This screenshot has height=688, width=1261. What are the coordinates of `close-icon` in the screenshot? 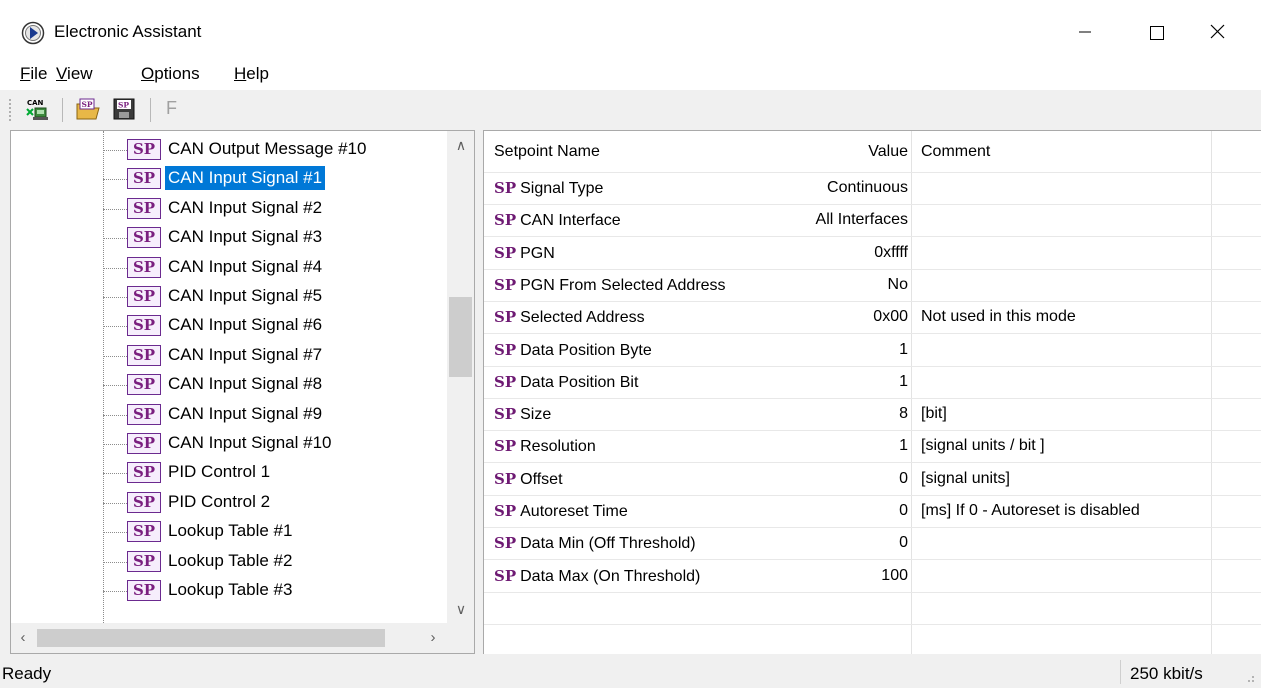 It's located at (1217, 31).